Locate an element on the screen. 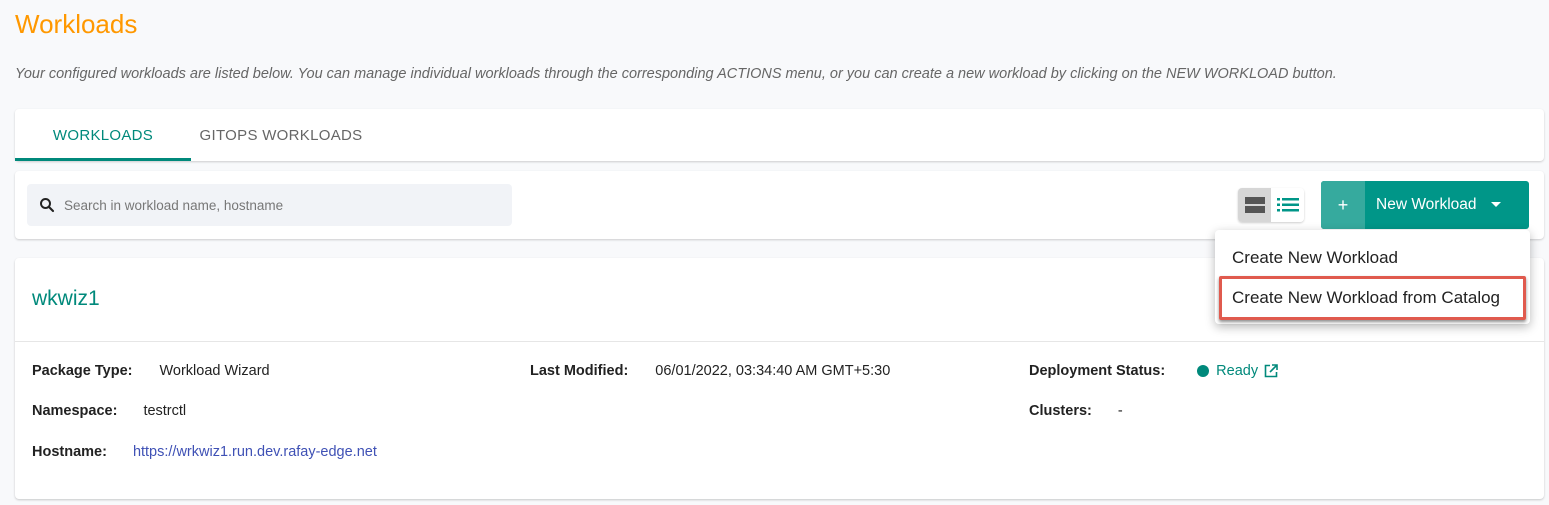 The width and height of the screenshot is (1549, 505). clusters-label: Clusters: is located at coordinates (1060, 411).